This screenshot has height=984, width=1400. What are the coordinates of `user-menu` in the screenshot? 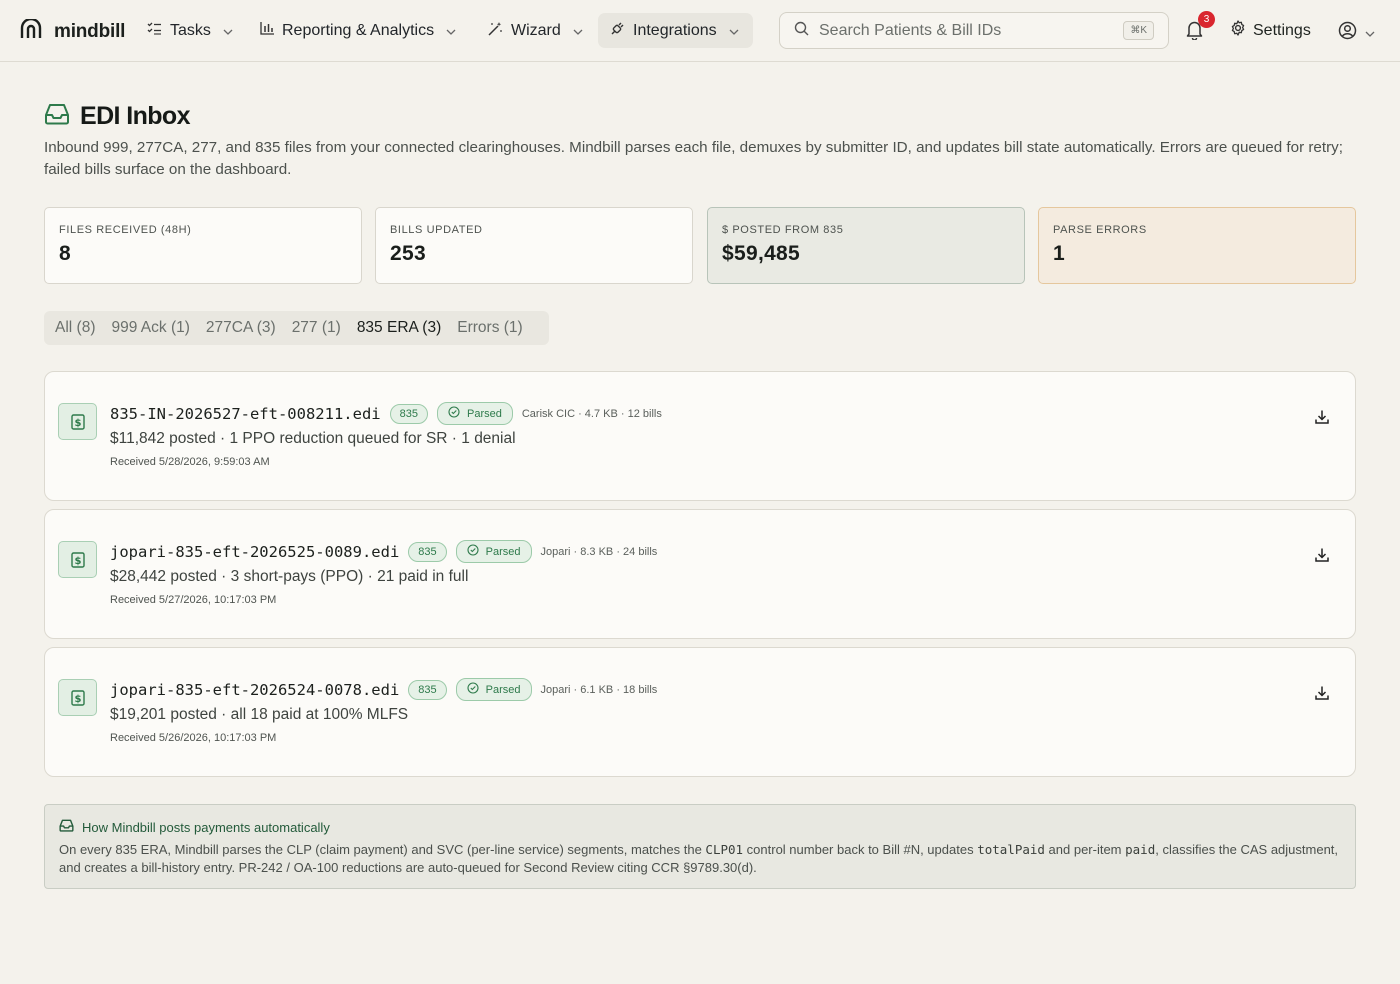 It's located at (1356, 33).